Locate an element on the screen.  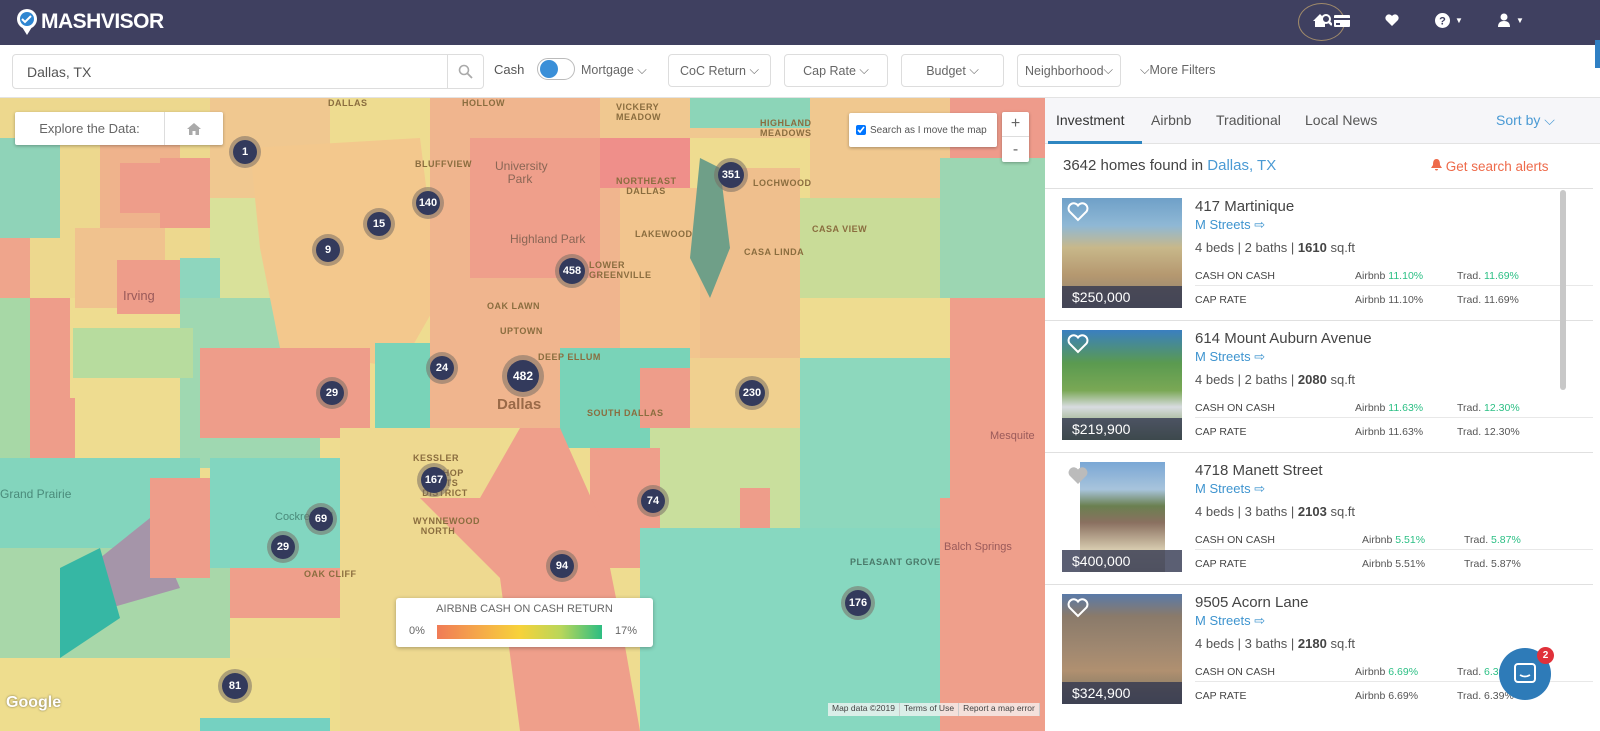
cluster-count: 24 is located at coordinates (442, 368).